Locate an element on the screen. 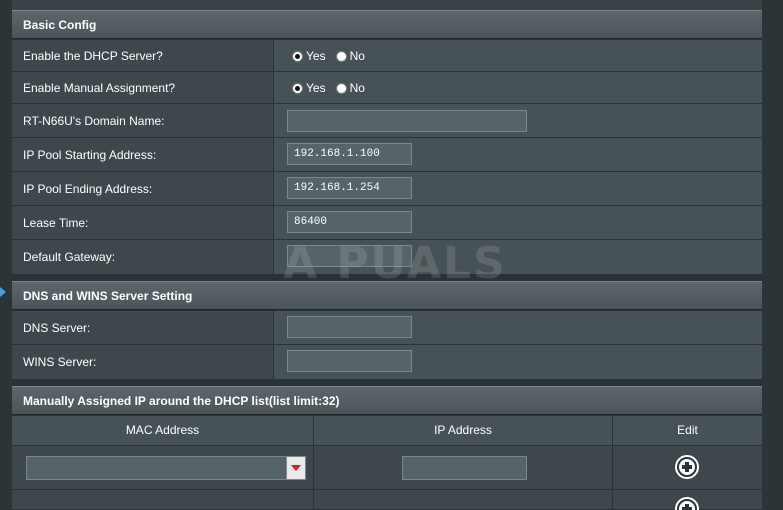 The width and height of the screenshot is (783, 510). enable-dhcp-radio-group: Yes No is located at coordinates (333, 56).